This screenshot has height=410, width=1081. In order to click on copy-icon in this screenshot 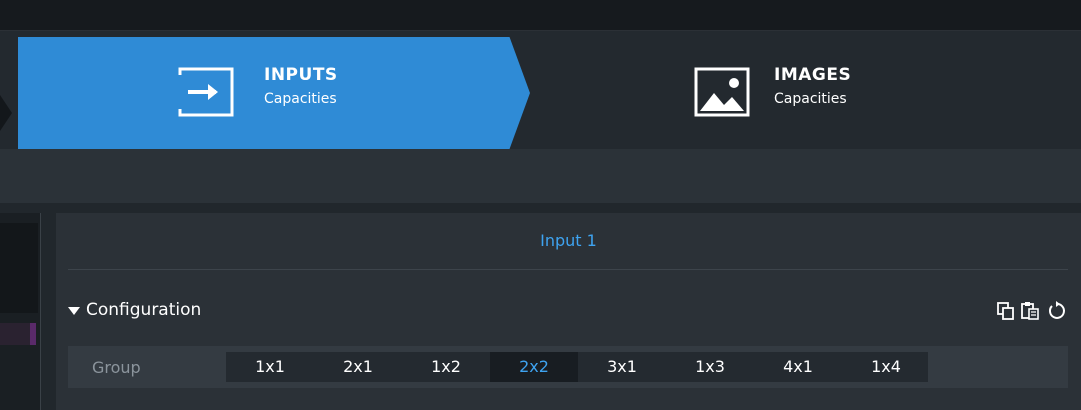, I will do `click(1006, 311)`.